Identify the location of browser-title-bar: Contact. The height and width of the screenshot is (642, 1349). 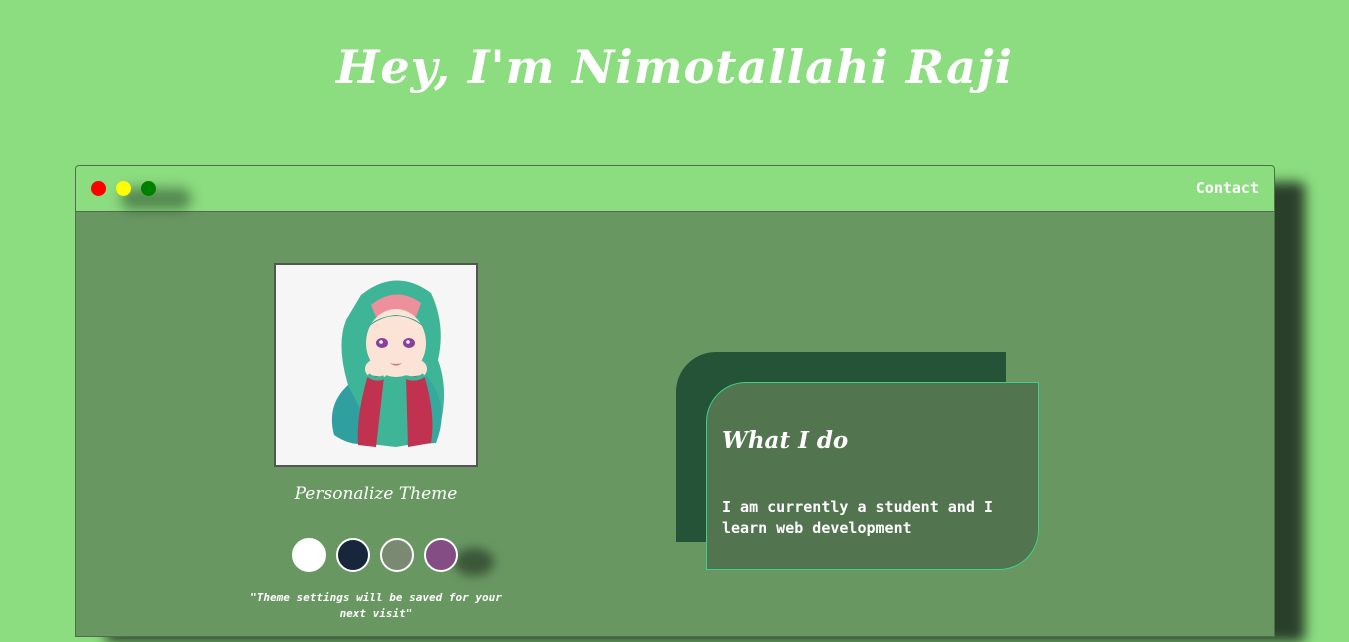
(675, 189).